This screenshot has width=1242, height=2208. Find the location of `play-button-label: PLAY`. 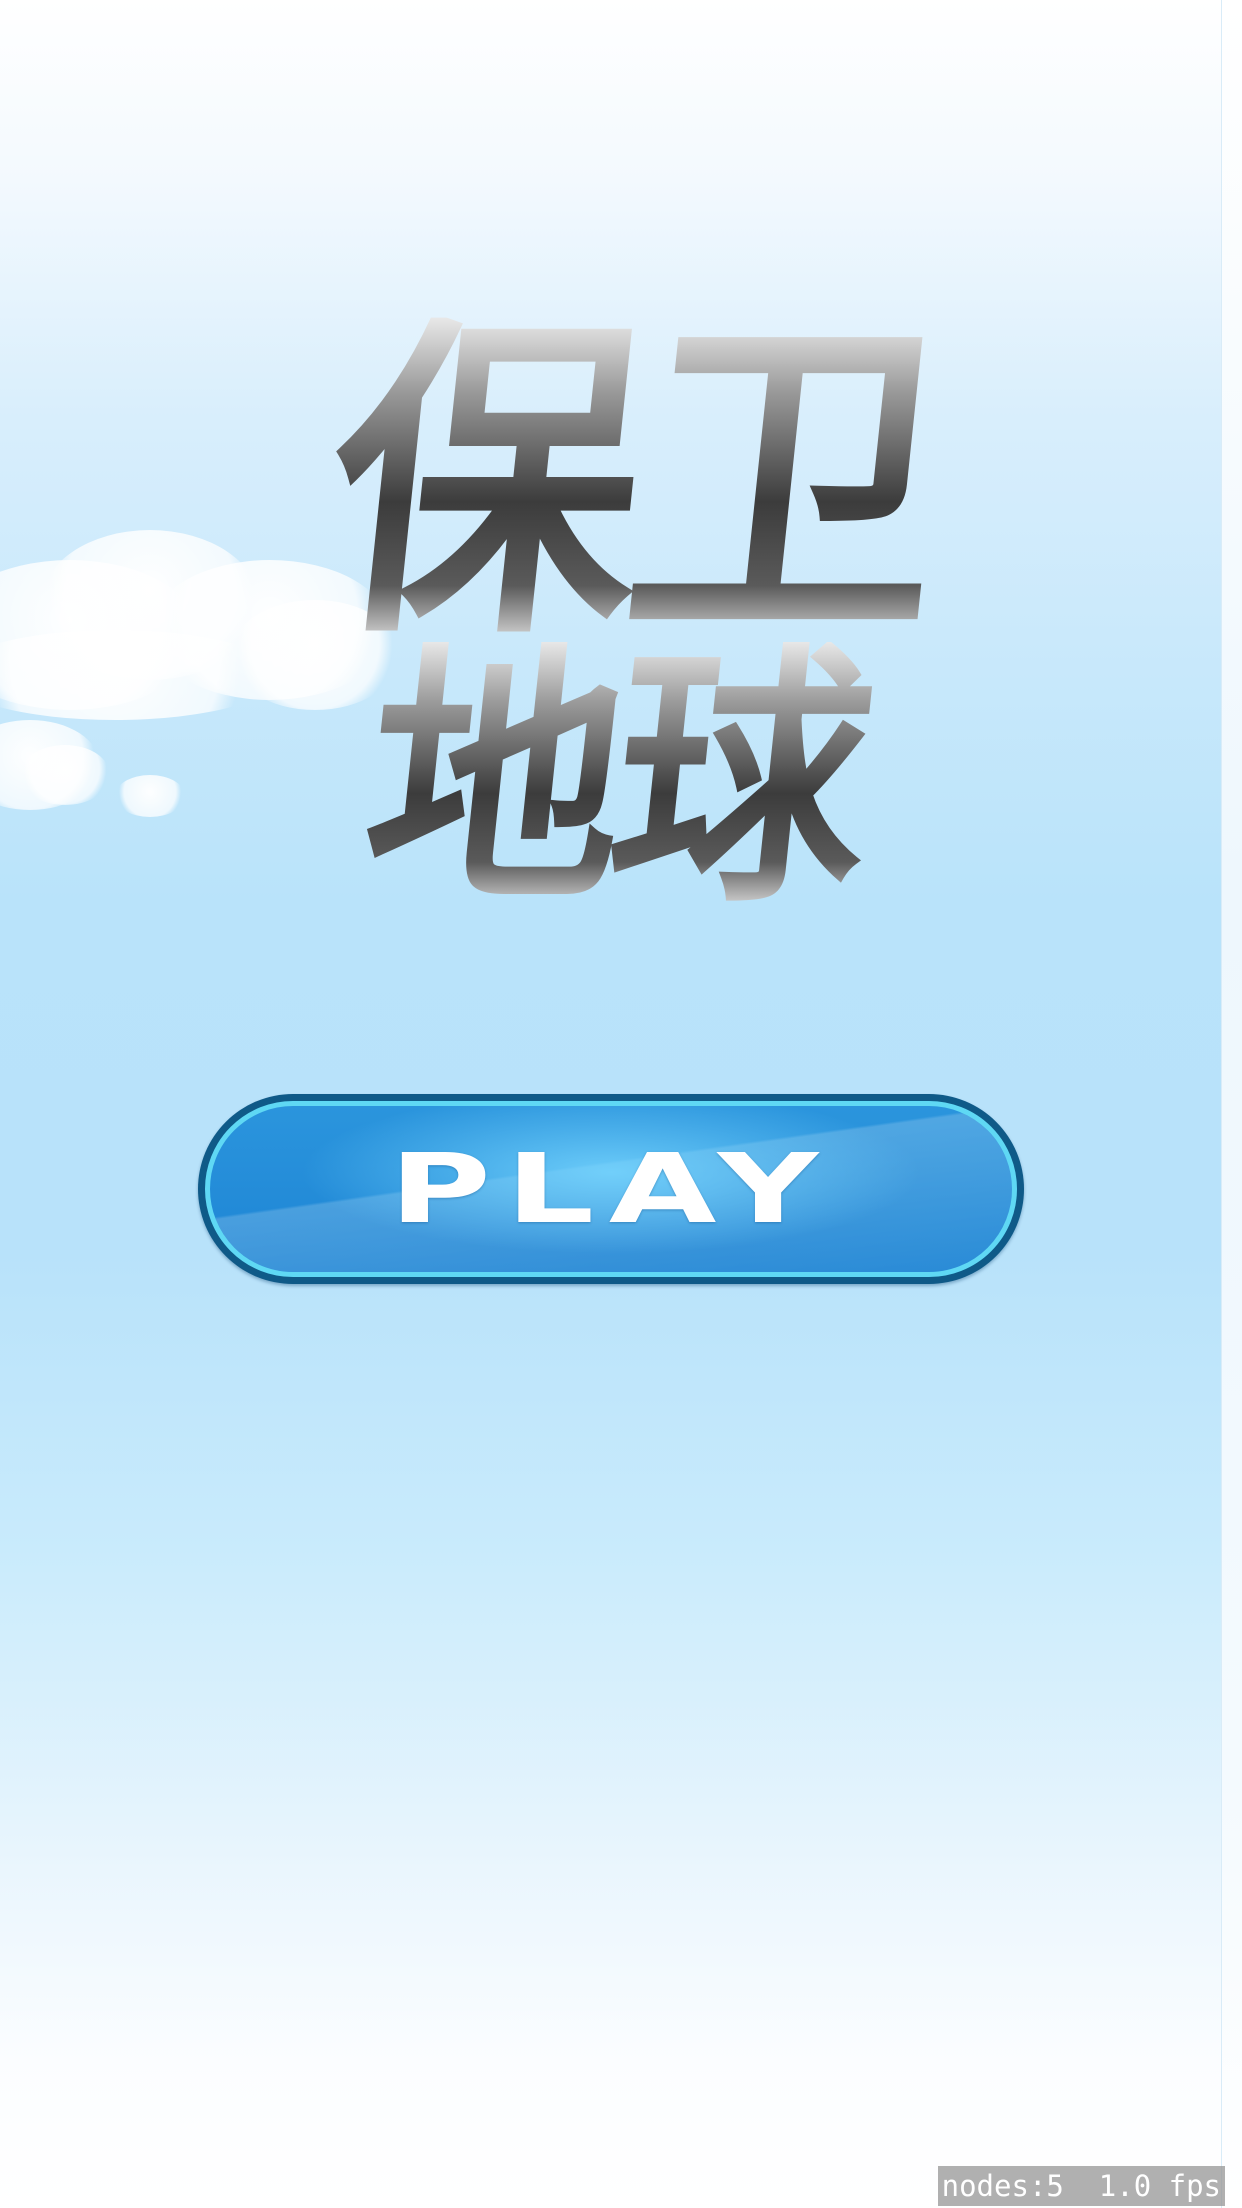

play-button-label: PLAY is located at coordinates (611, 1189).